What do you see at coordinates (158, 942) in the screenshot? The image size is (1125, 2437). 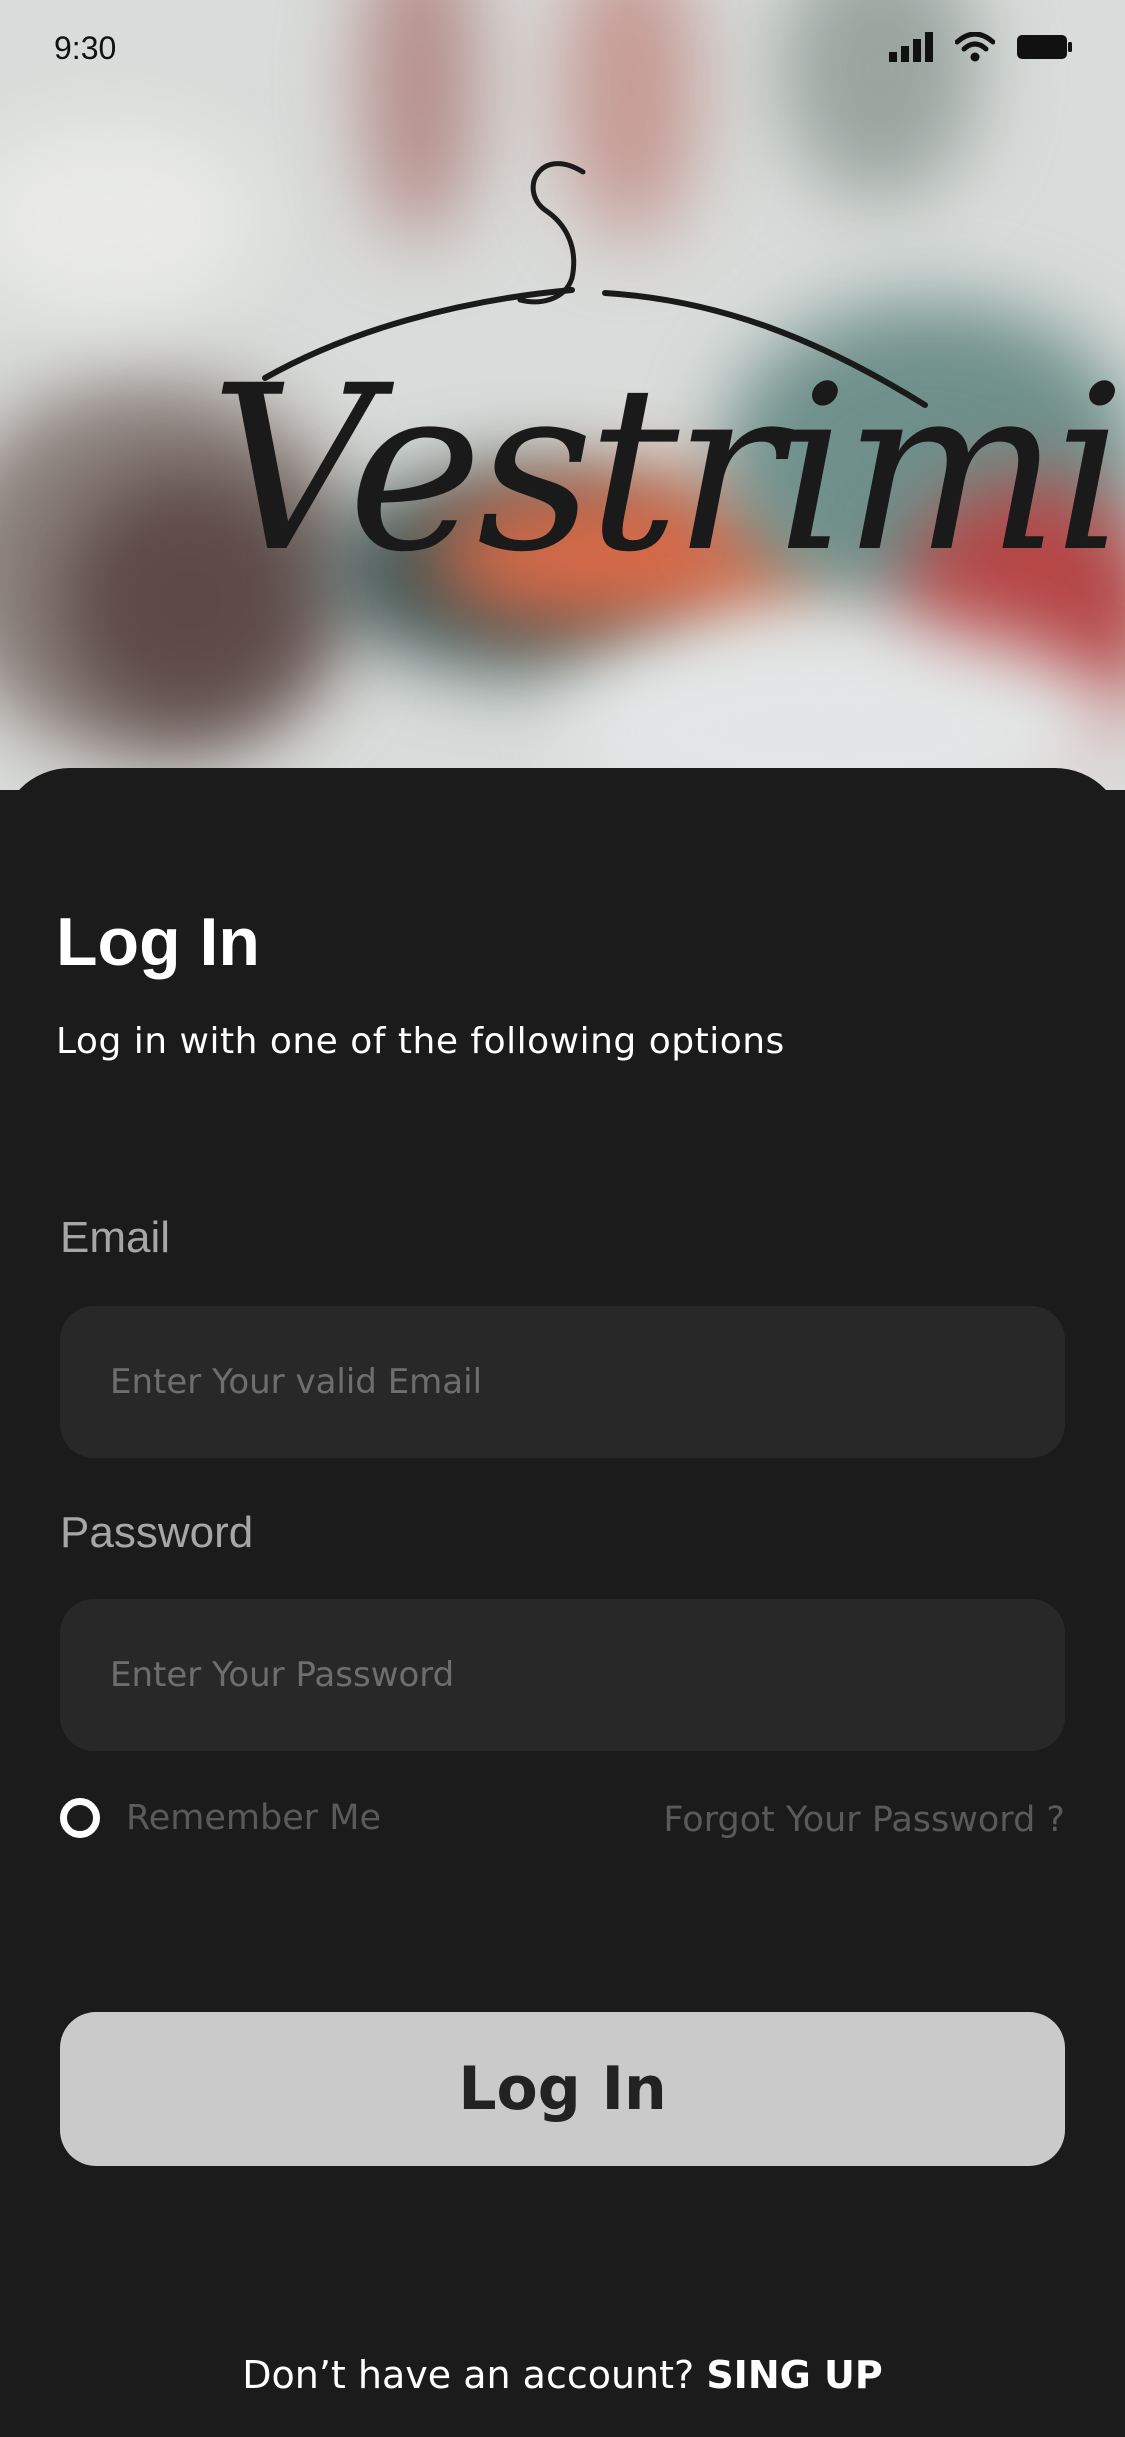 I see `page-title: Log In` at bounding box center [158, 942].